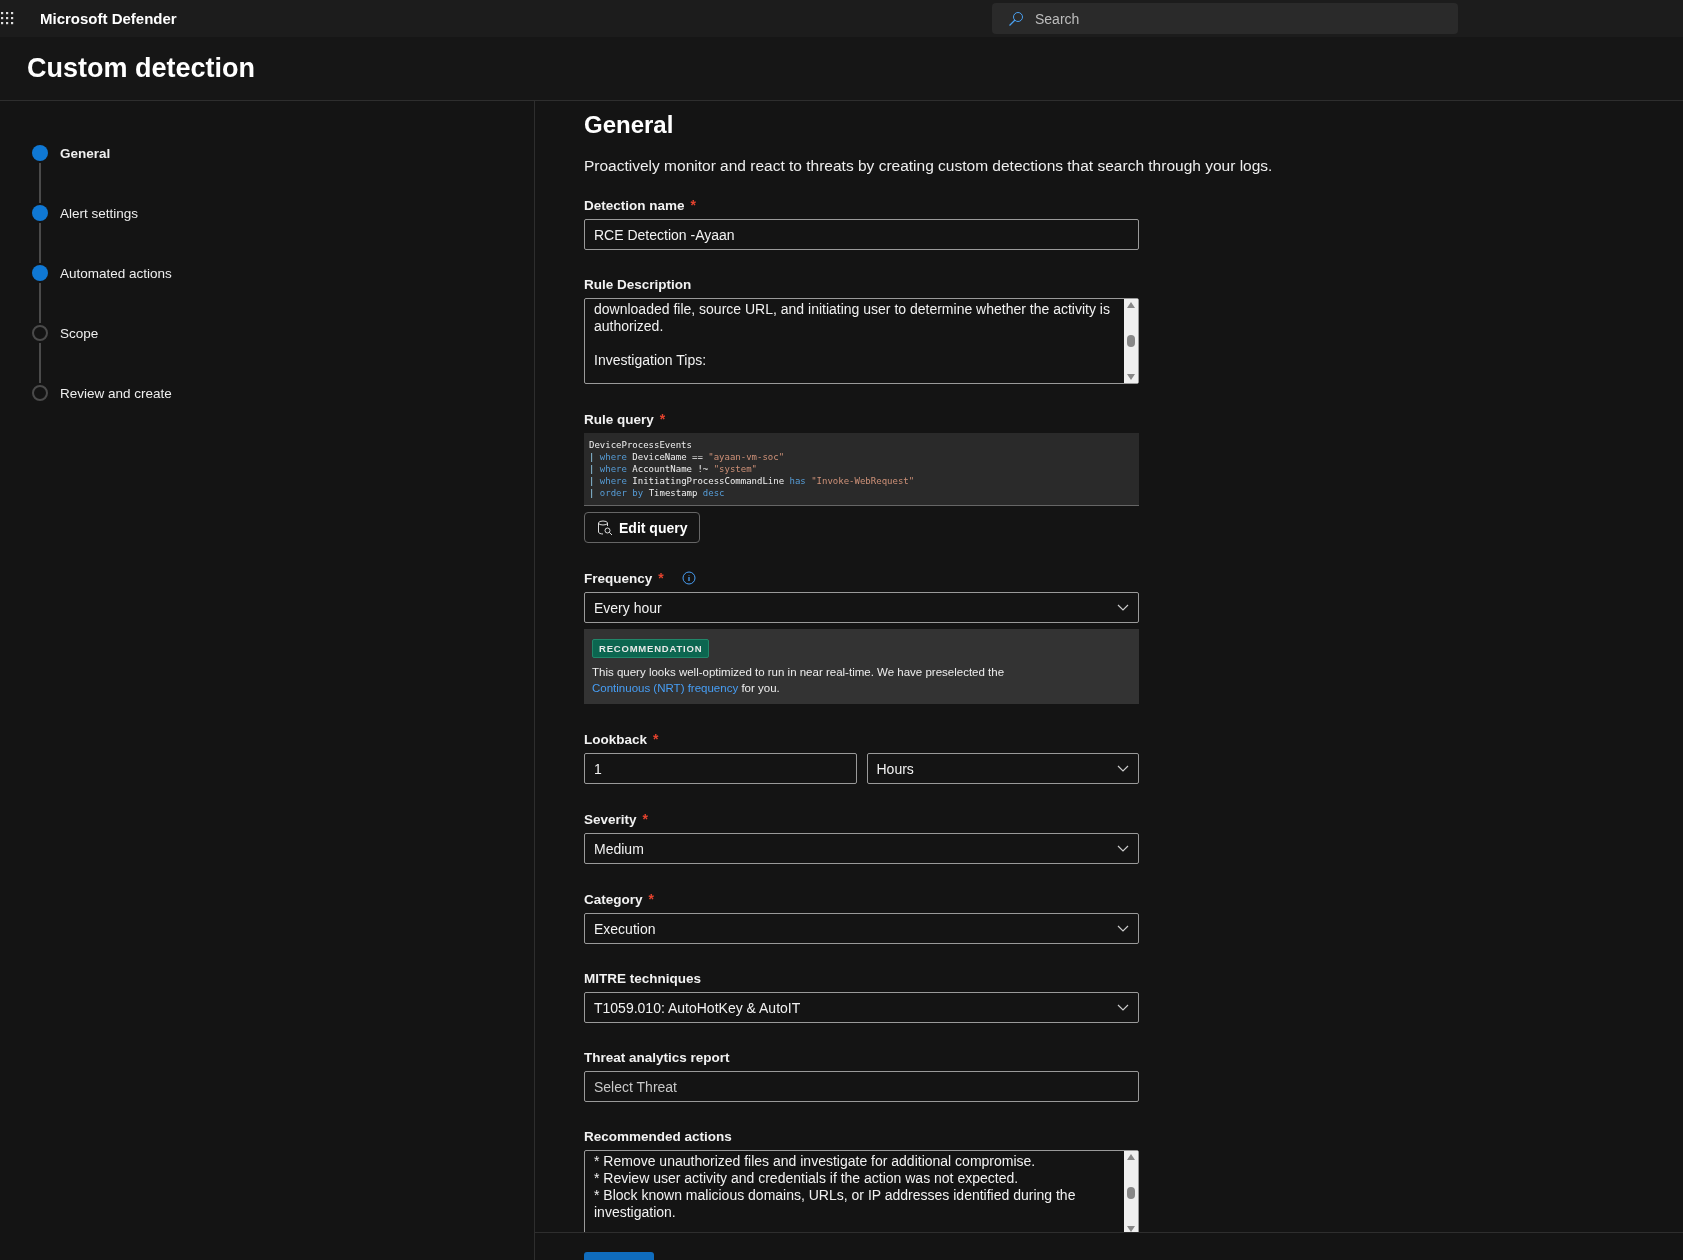 This screenshot has height=1260, width=1683. Describe the element at coordinates (116, 273) in the screenshot. I see `step-link: Automated actions` at that location.